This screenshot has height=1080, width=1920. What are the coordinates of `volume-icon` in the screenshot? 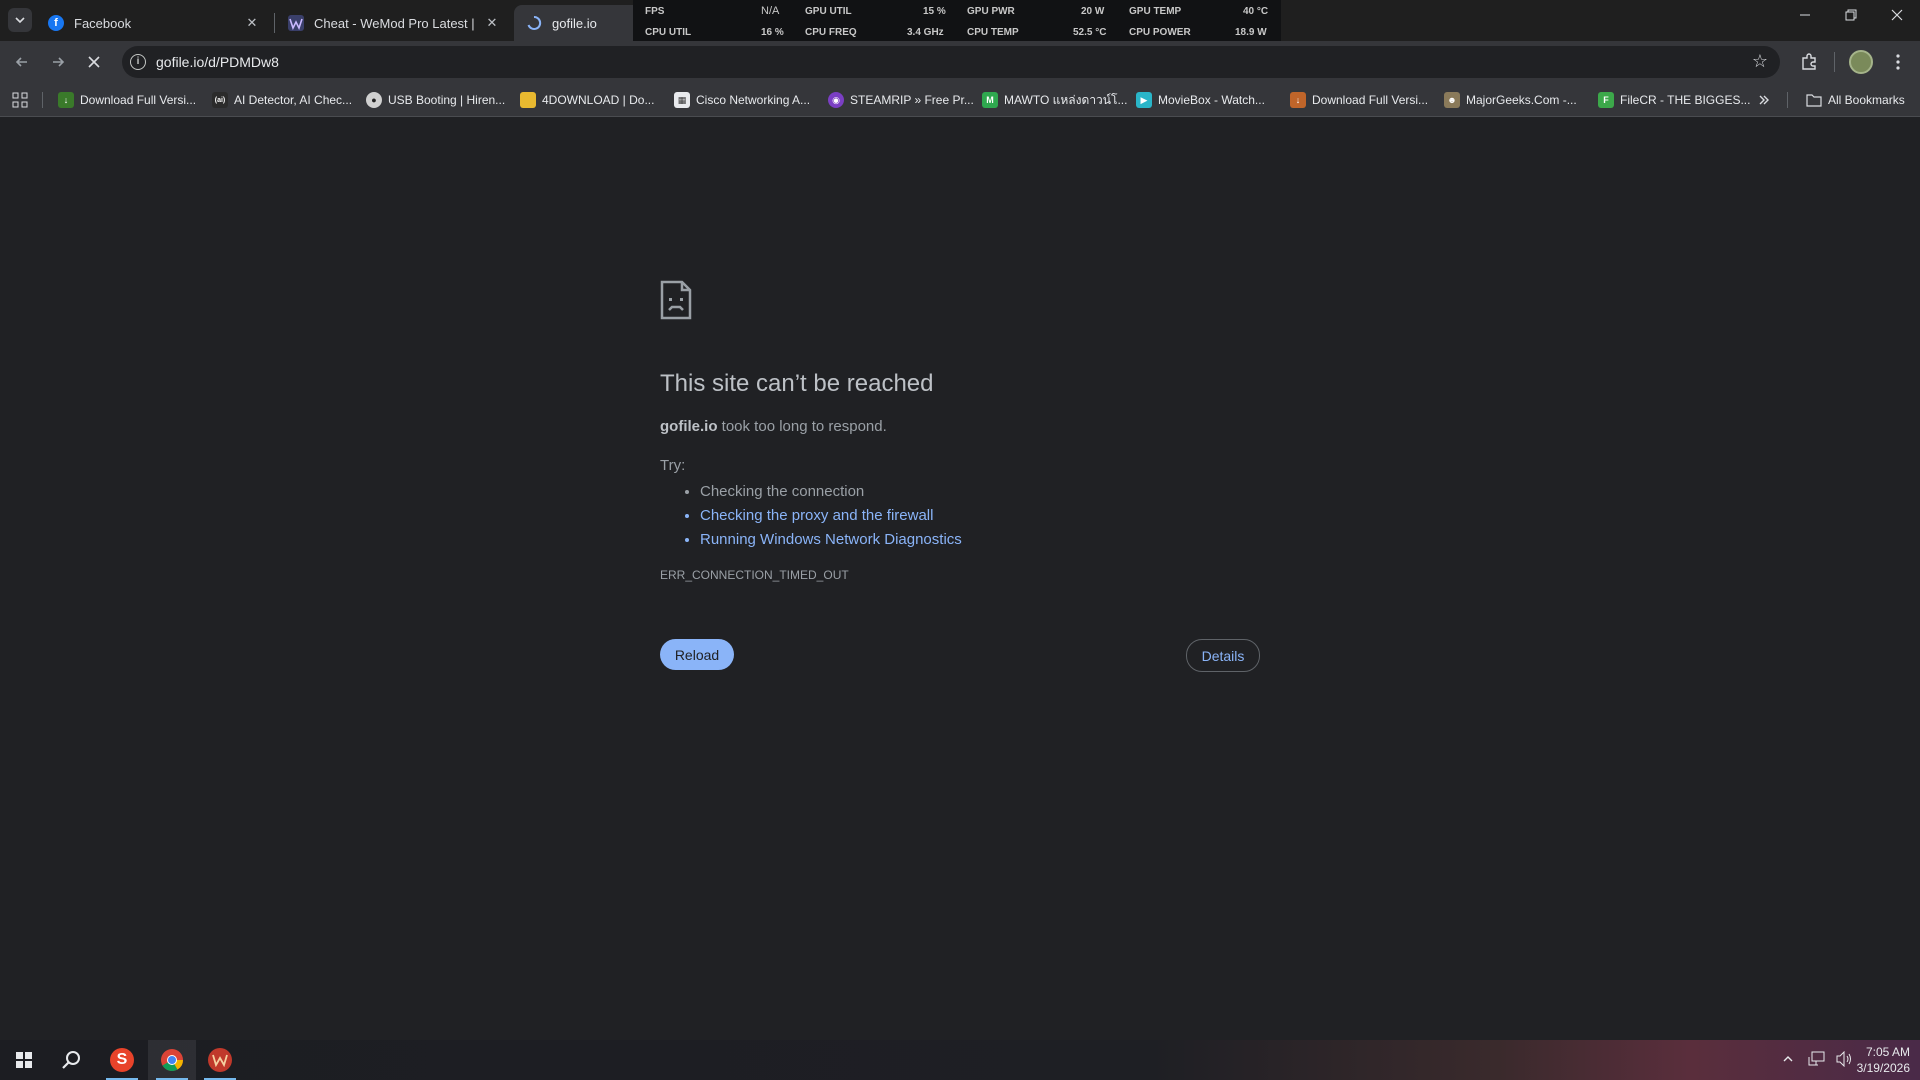 It's located at (1845, 1060).